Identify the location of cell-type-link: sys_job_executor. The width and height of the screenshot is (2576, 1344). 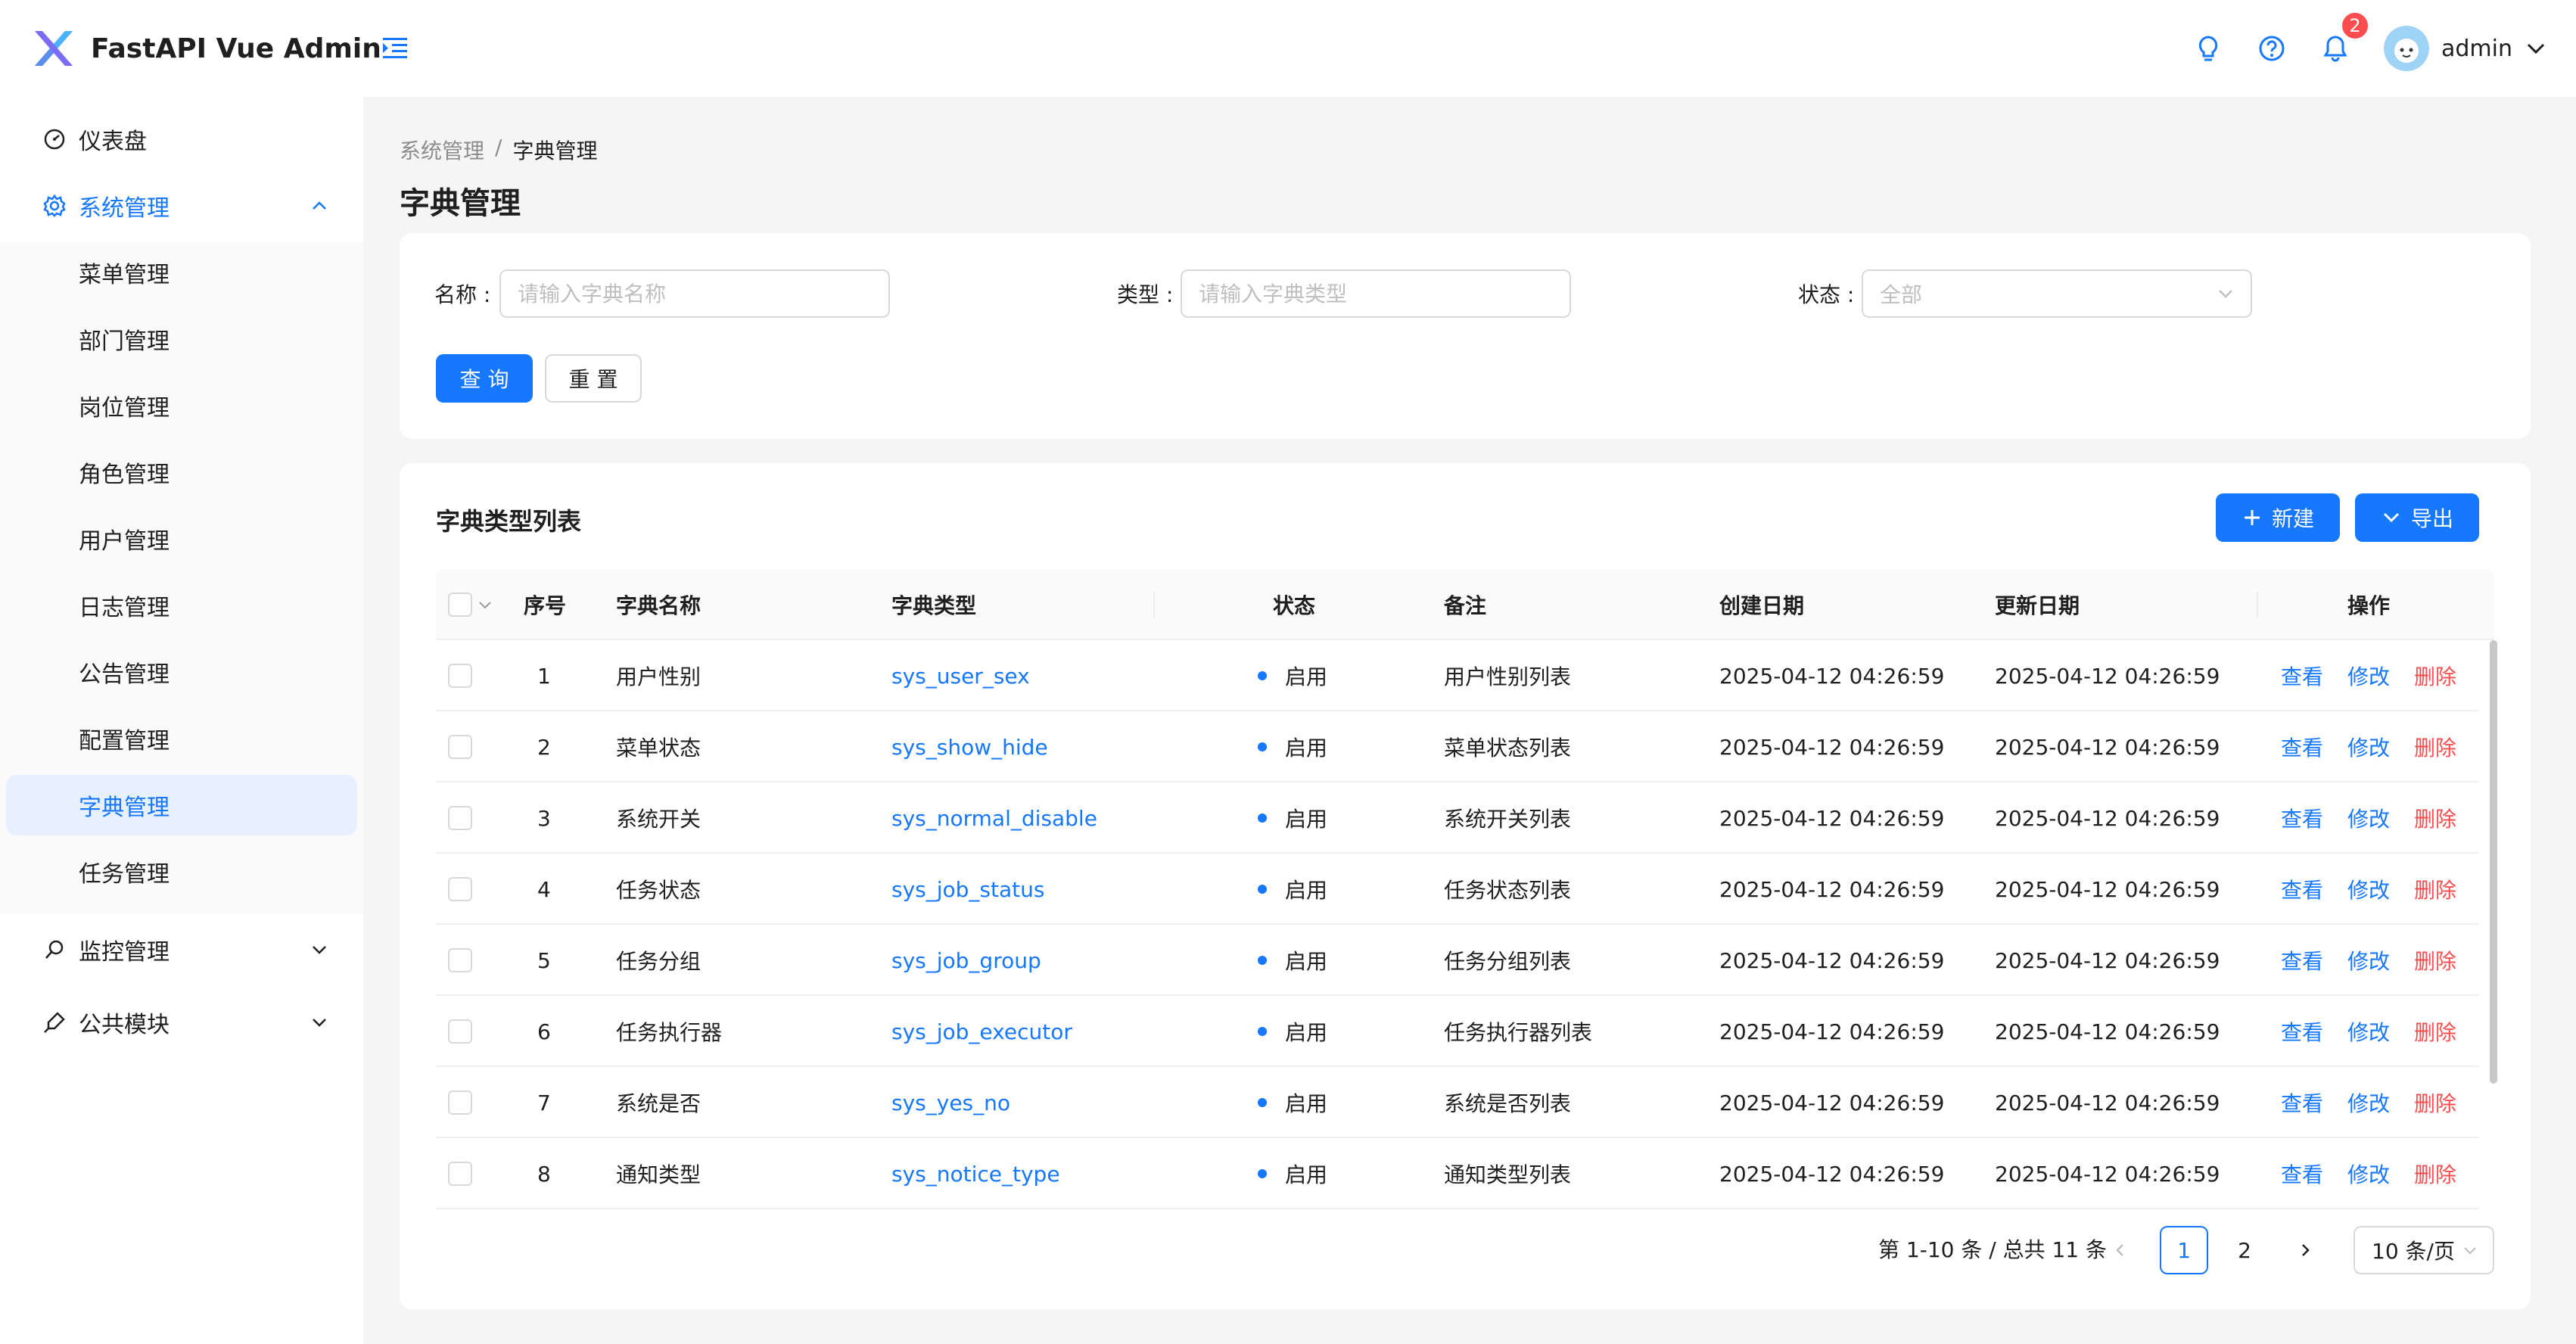
(982, 1031).